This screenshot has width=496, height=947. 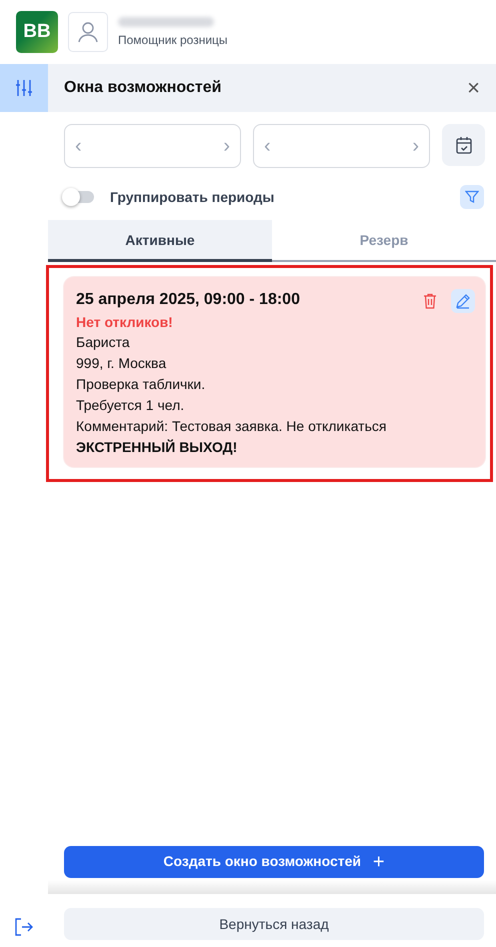 What do you see at coordinates (131, 405) in the screenshot?
I see `card-text: Требуется 1 чел.` at bounding box center [131, 405].